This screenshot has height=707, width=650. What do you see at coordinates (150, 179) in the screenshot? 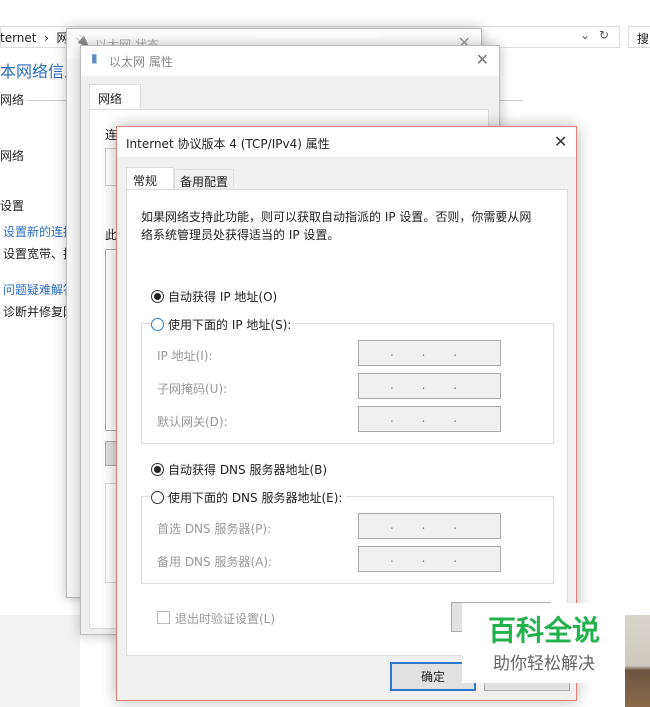
I see `tab-general: 常规` at bounding box center [150, 179].